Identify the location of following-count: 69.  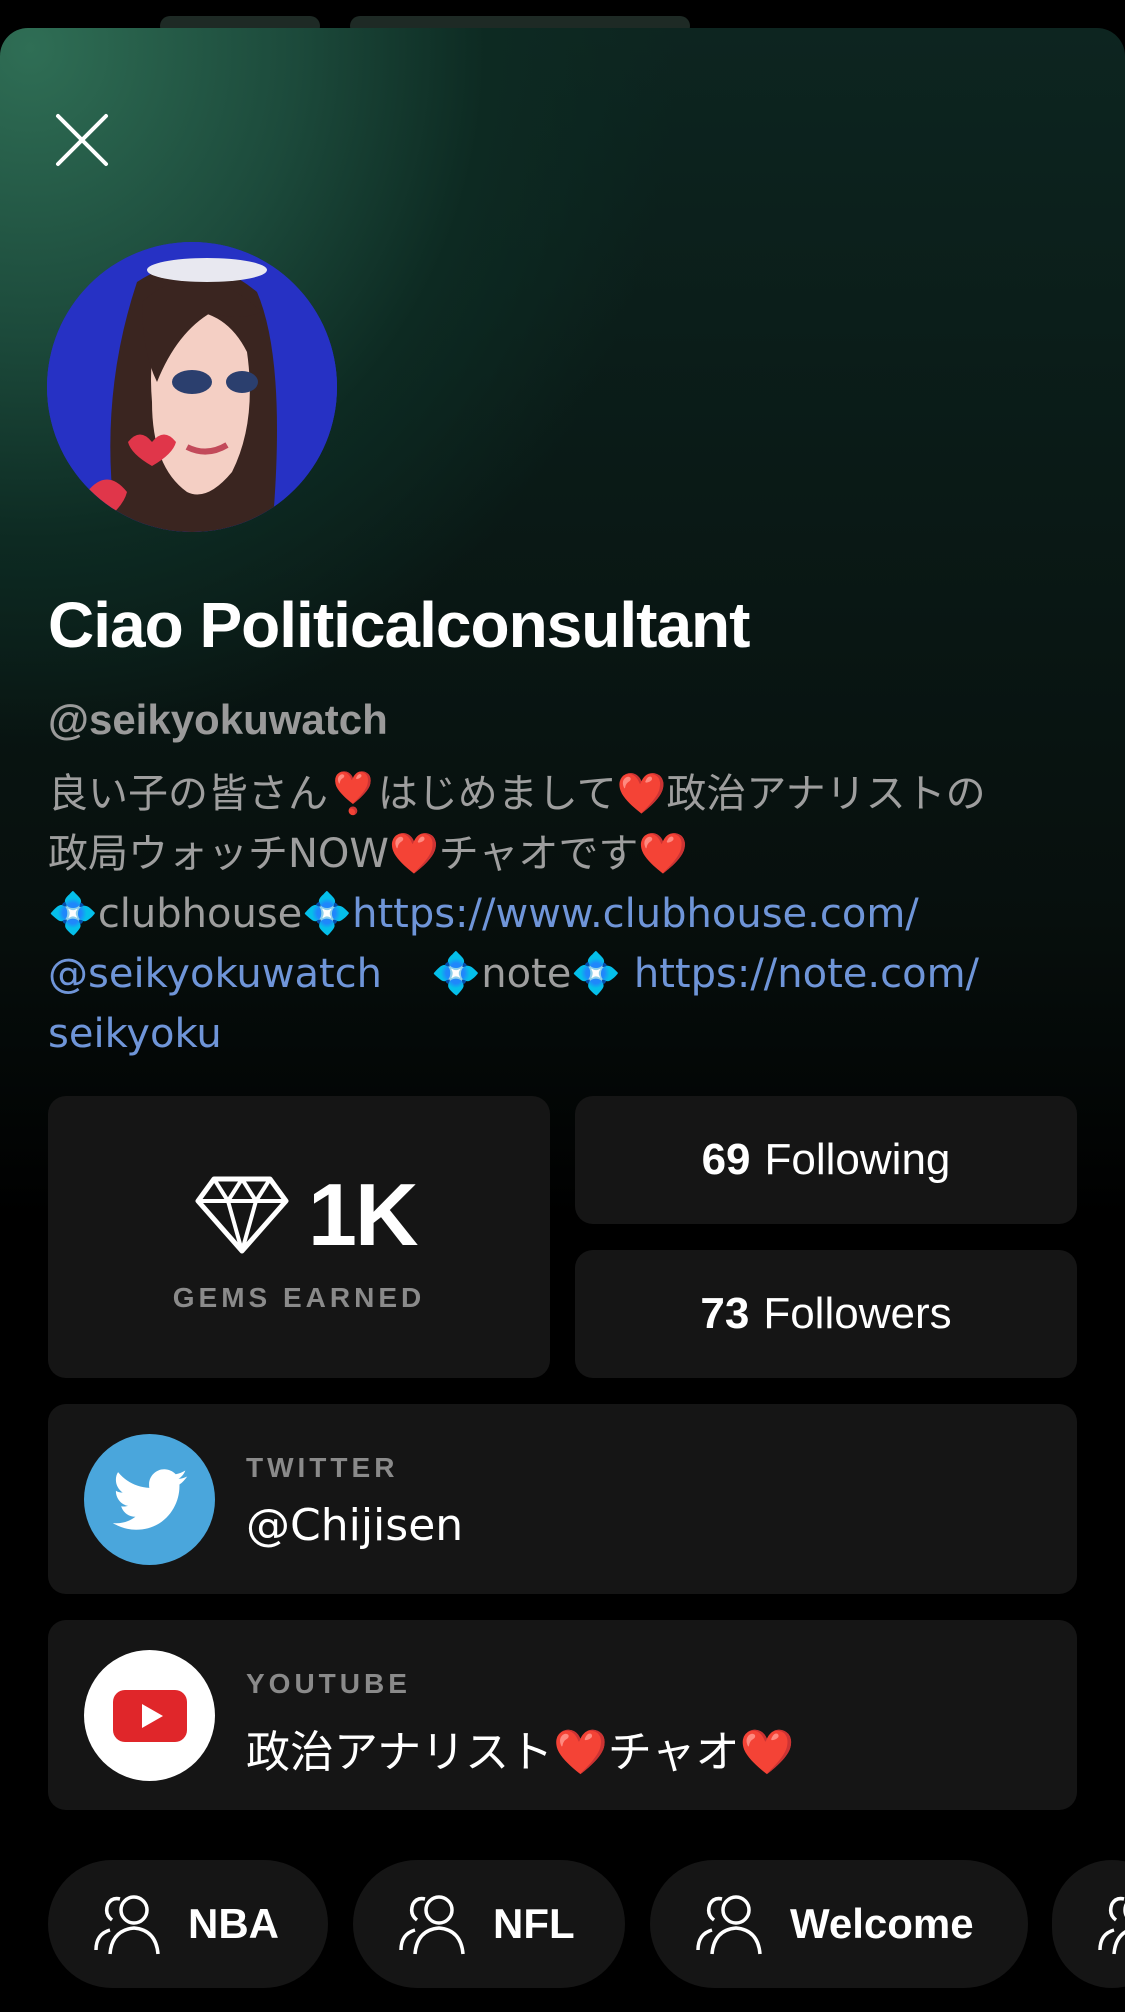
(726, 1159).